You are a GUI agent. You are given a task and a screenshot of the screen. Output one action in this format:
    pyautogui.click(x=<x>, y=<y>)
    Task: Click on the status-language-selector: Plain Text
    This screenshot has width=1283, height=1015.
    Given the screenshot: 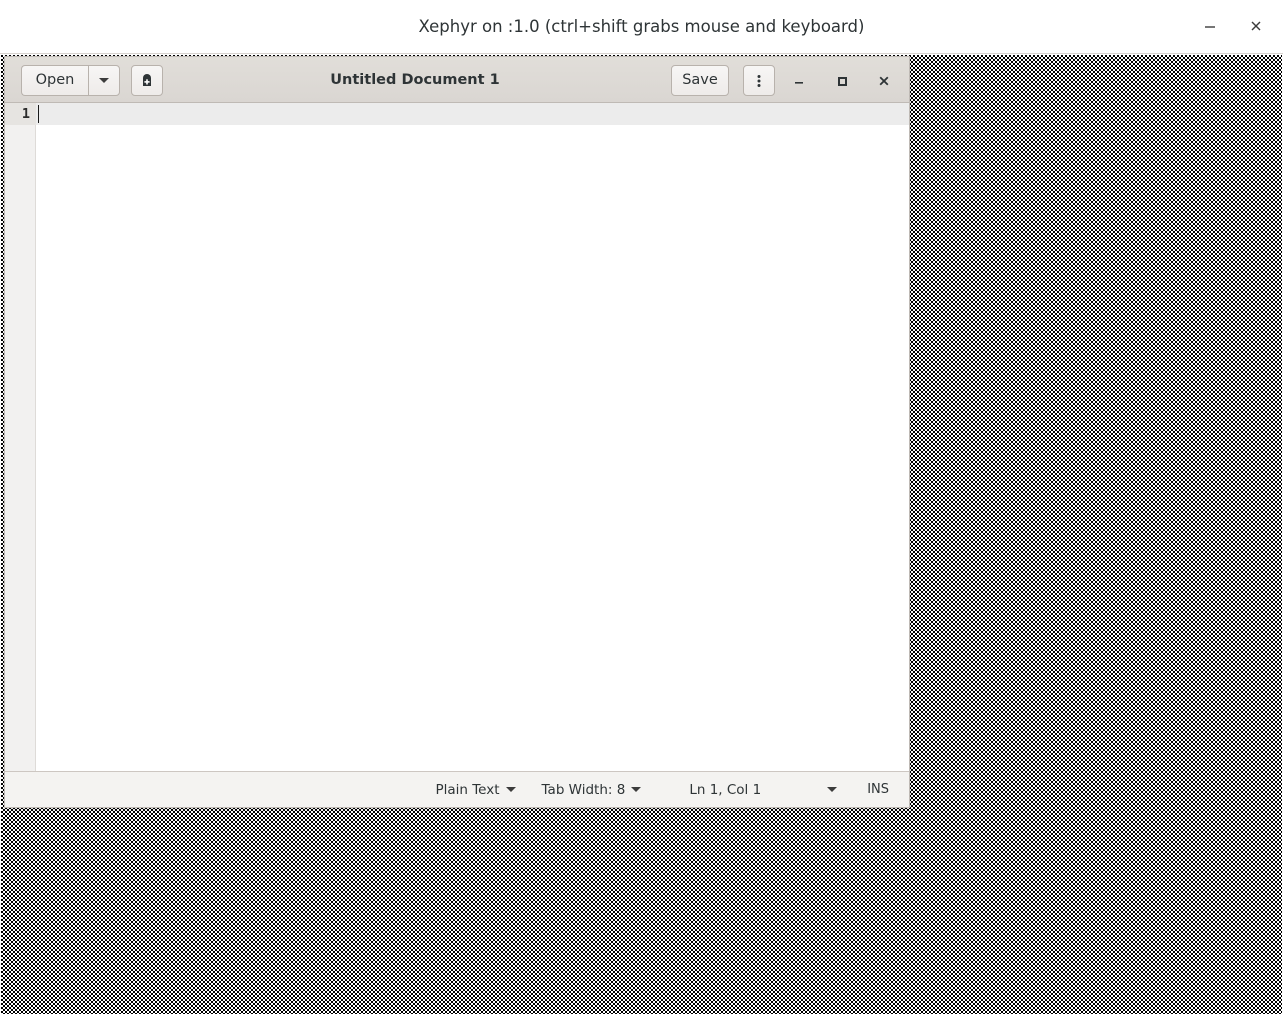 What is the action you would take?
    pyautogui.click(x=475, y=789)
    